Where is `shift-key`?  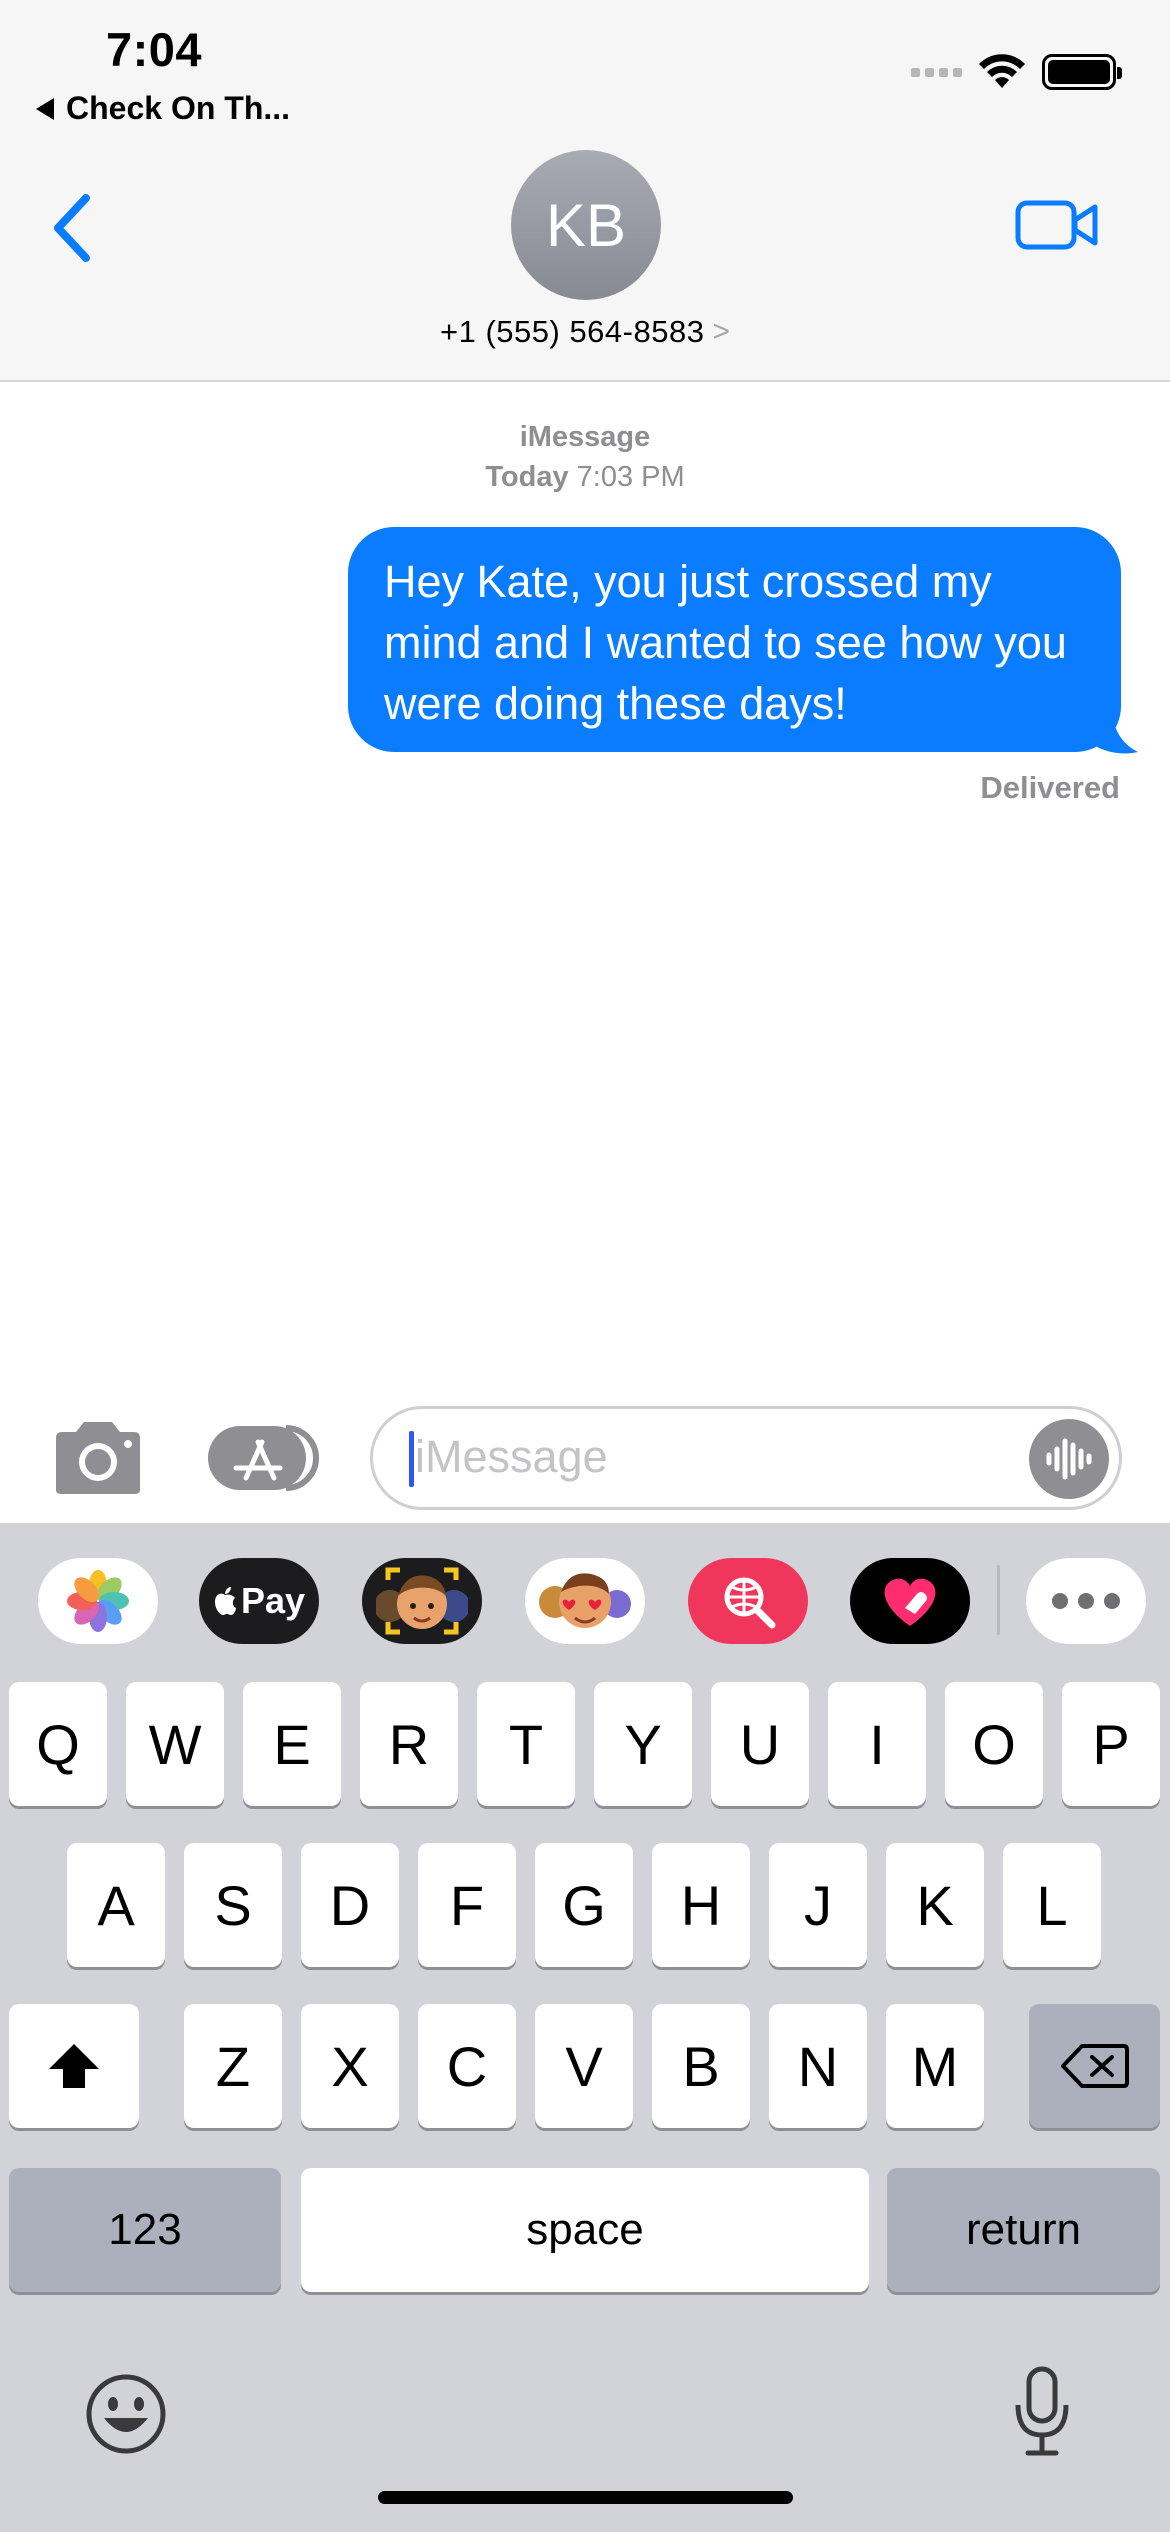 shift-key is located at coordinates (74, 2066).